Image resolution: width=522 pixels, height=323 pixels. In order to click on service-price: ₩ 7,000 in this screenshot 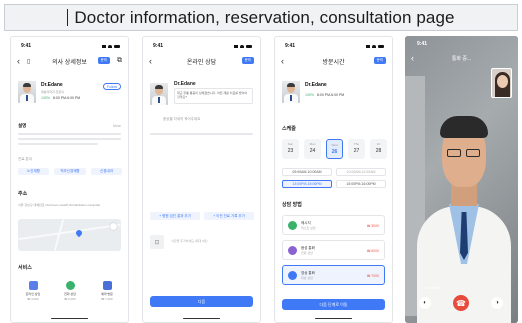, I will do `click(107, 299)`.